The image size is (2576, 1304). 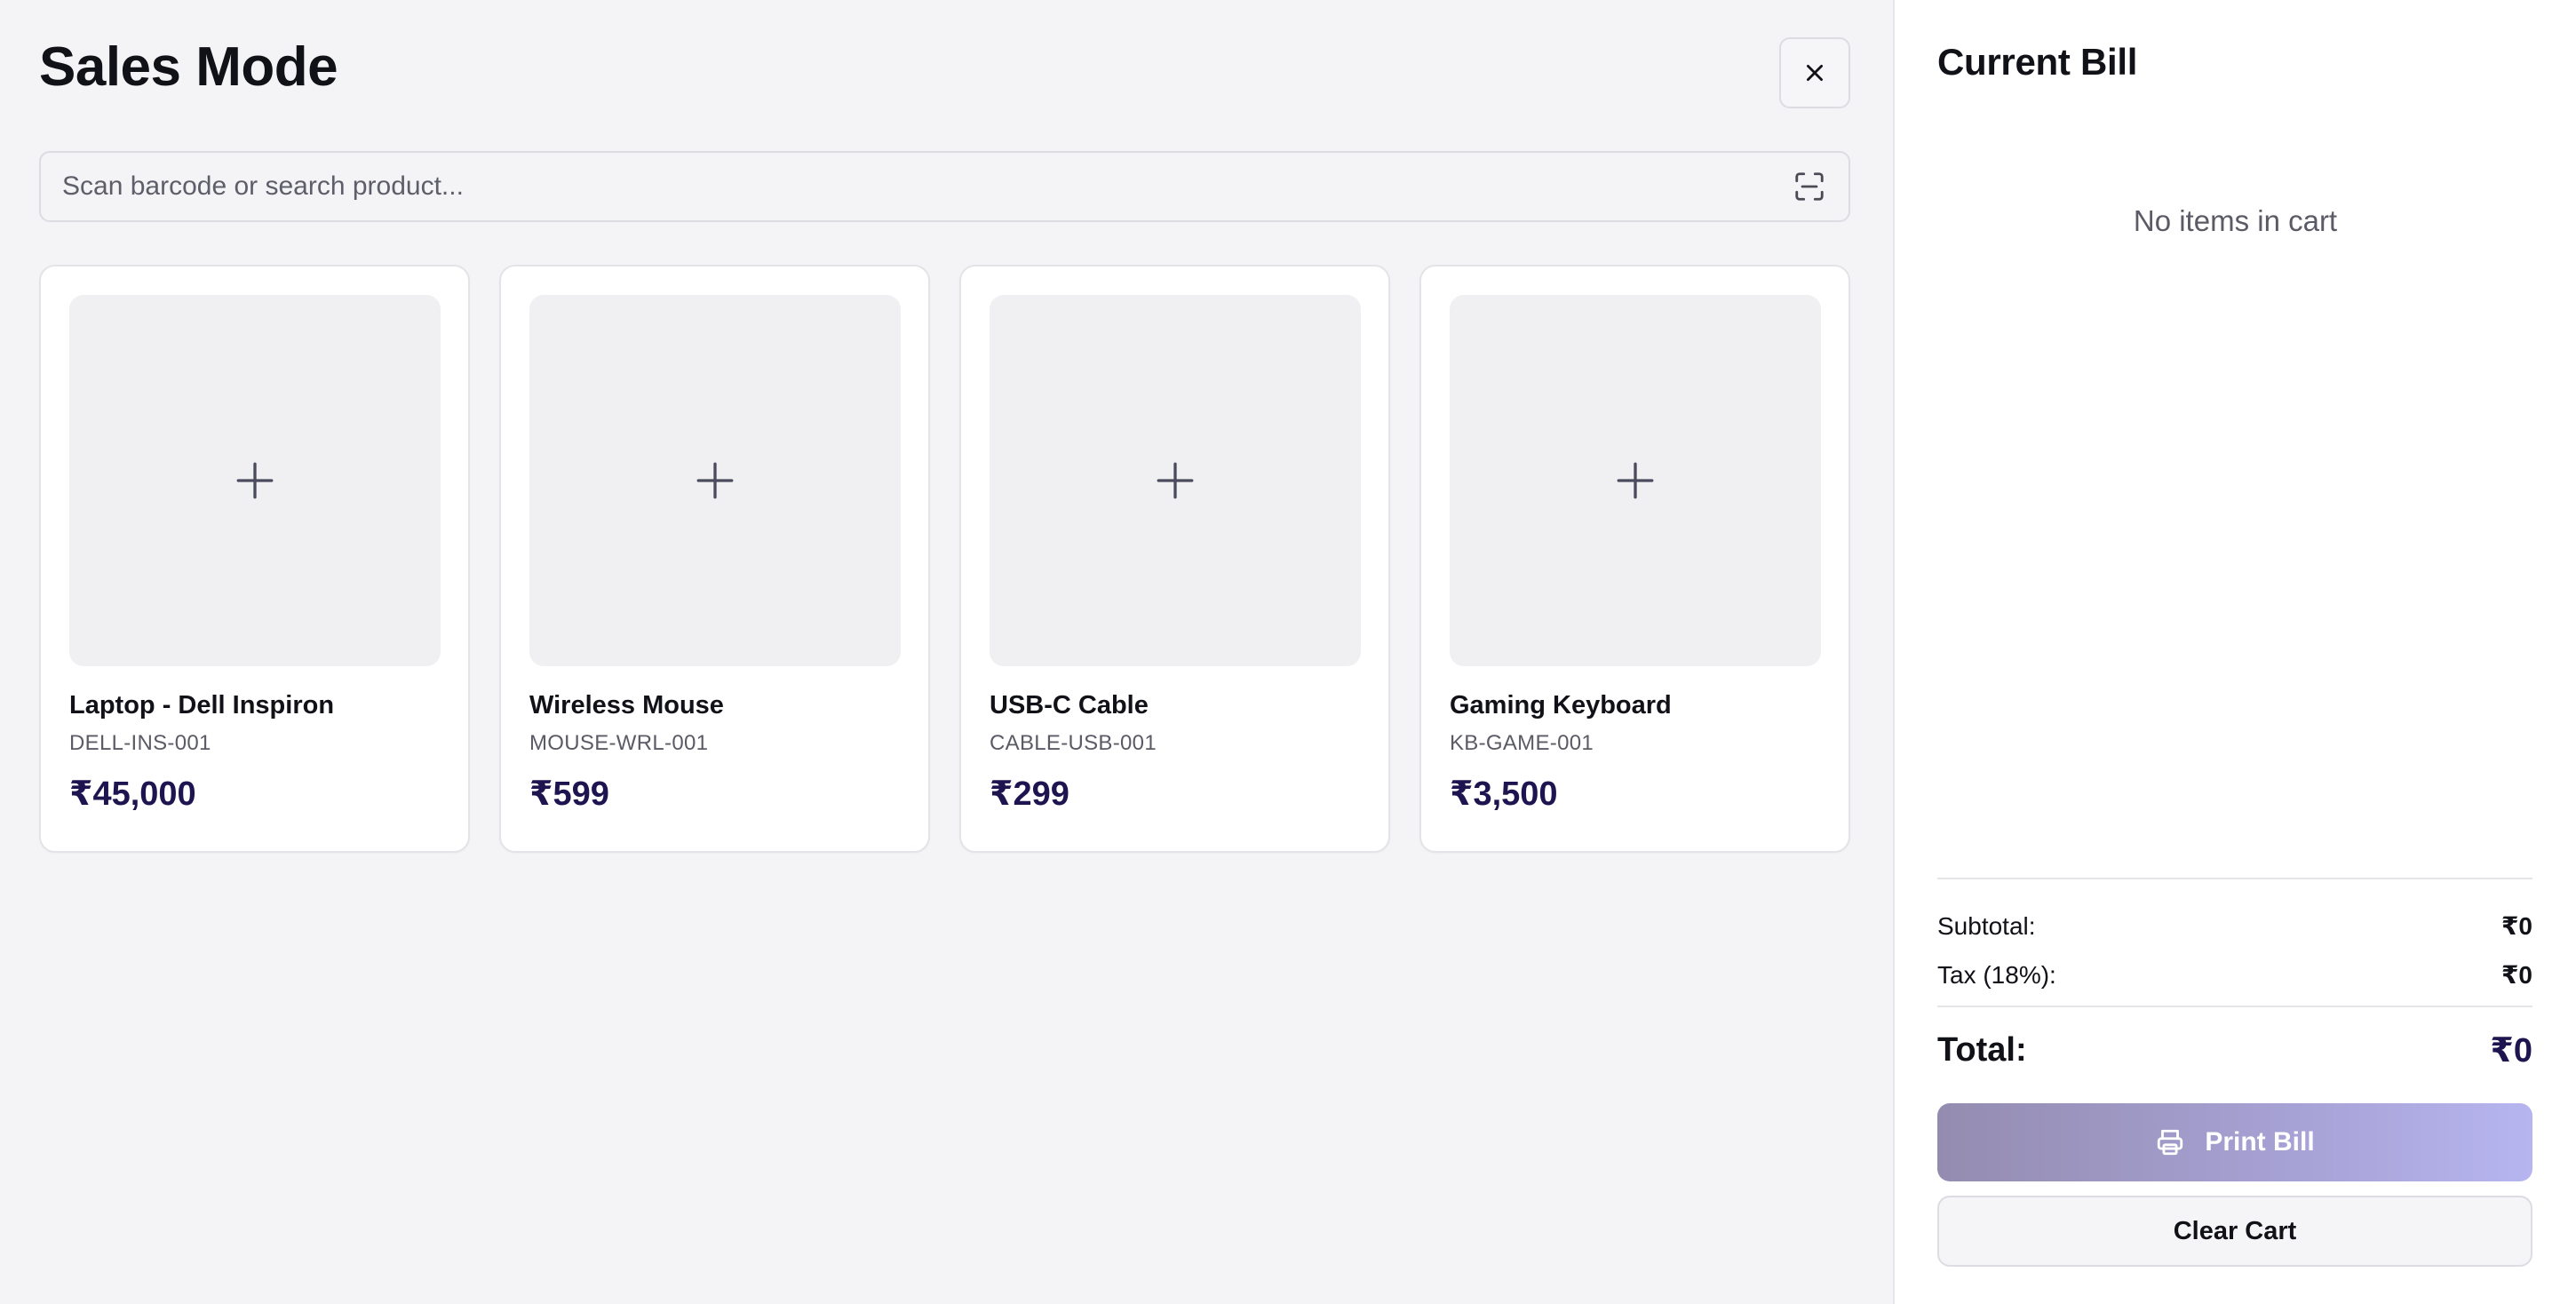 What do you see at coordinates (2235, 220) in the screenshot?
I see `empty-cart-message: No items in cart` at bounding box center [2235, 220].